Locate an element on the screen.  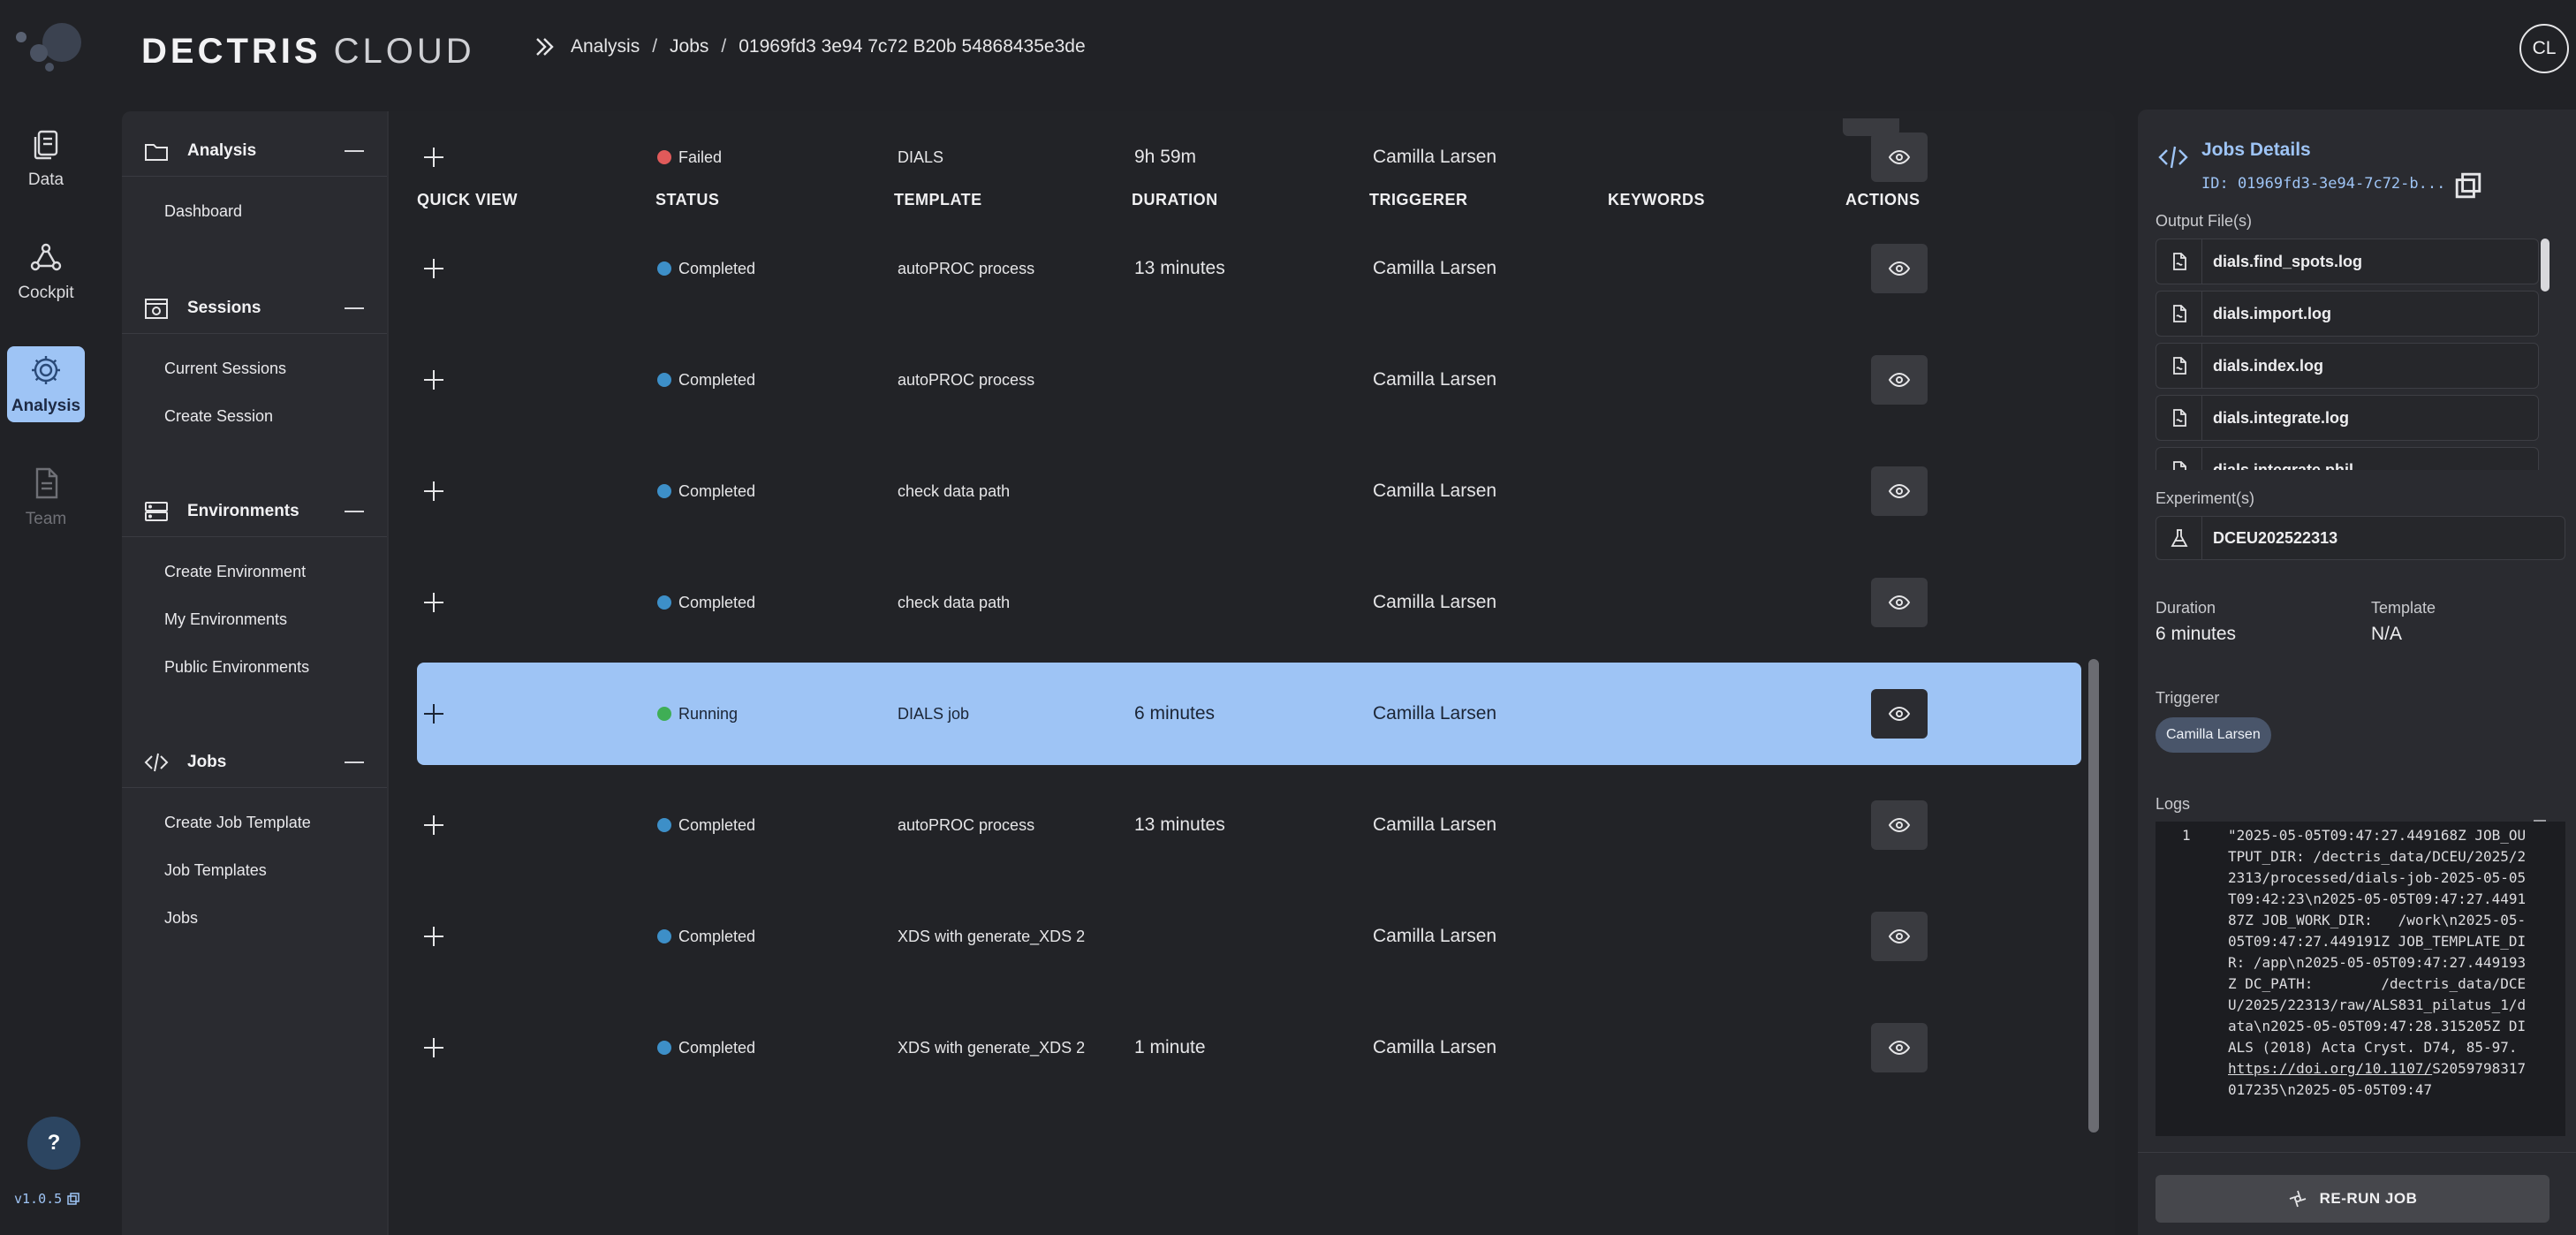
table-row: Failed DIALS 9h 59m Camilla Larsen is located at coordinates (1249, 157).